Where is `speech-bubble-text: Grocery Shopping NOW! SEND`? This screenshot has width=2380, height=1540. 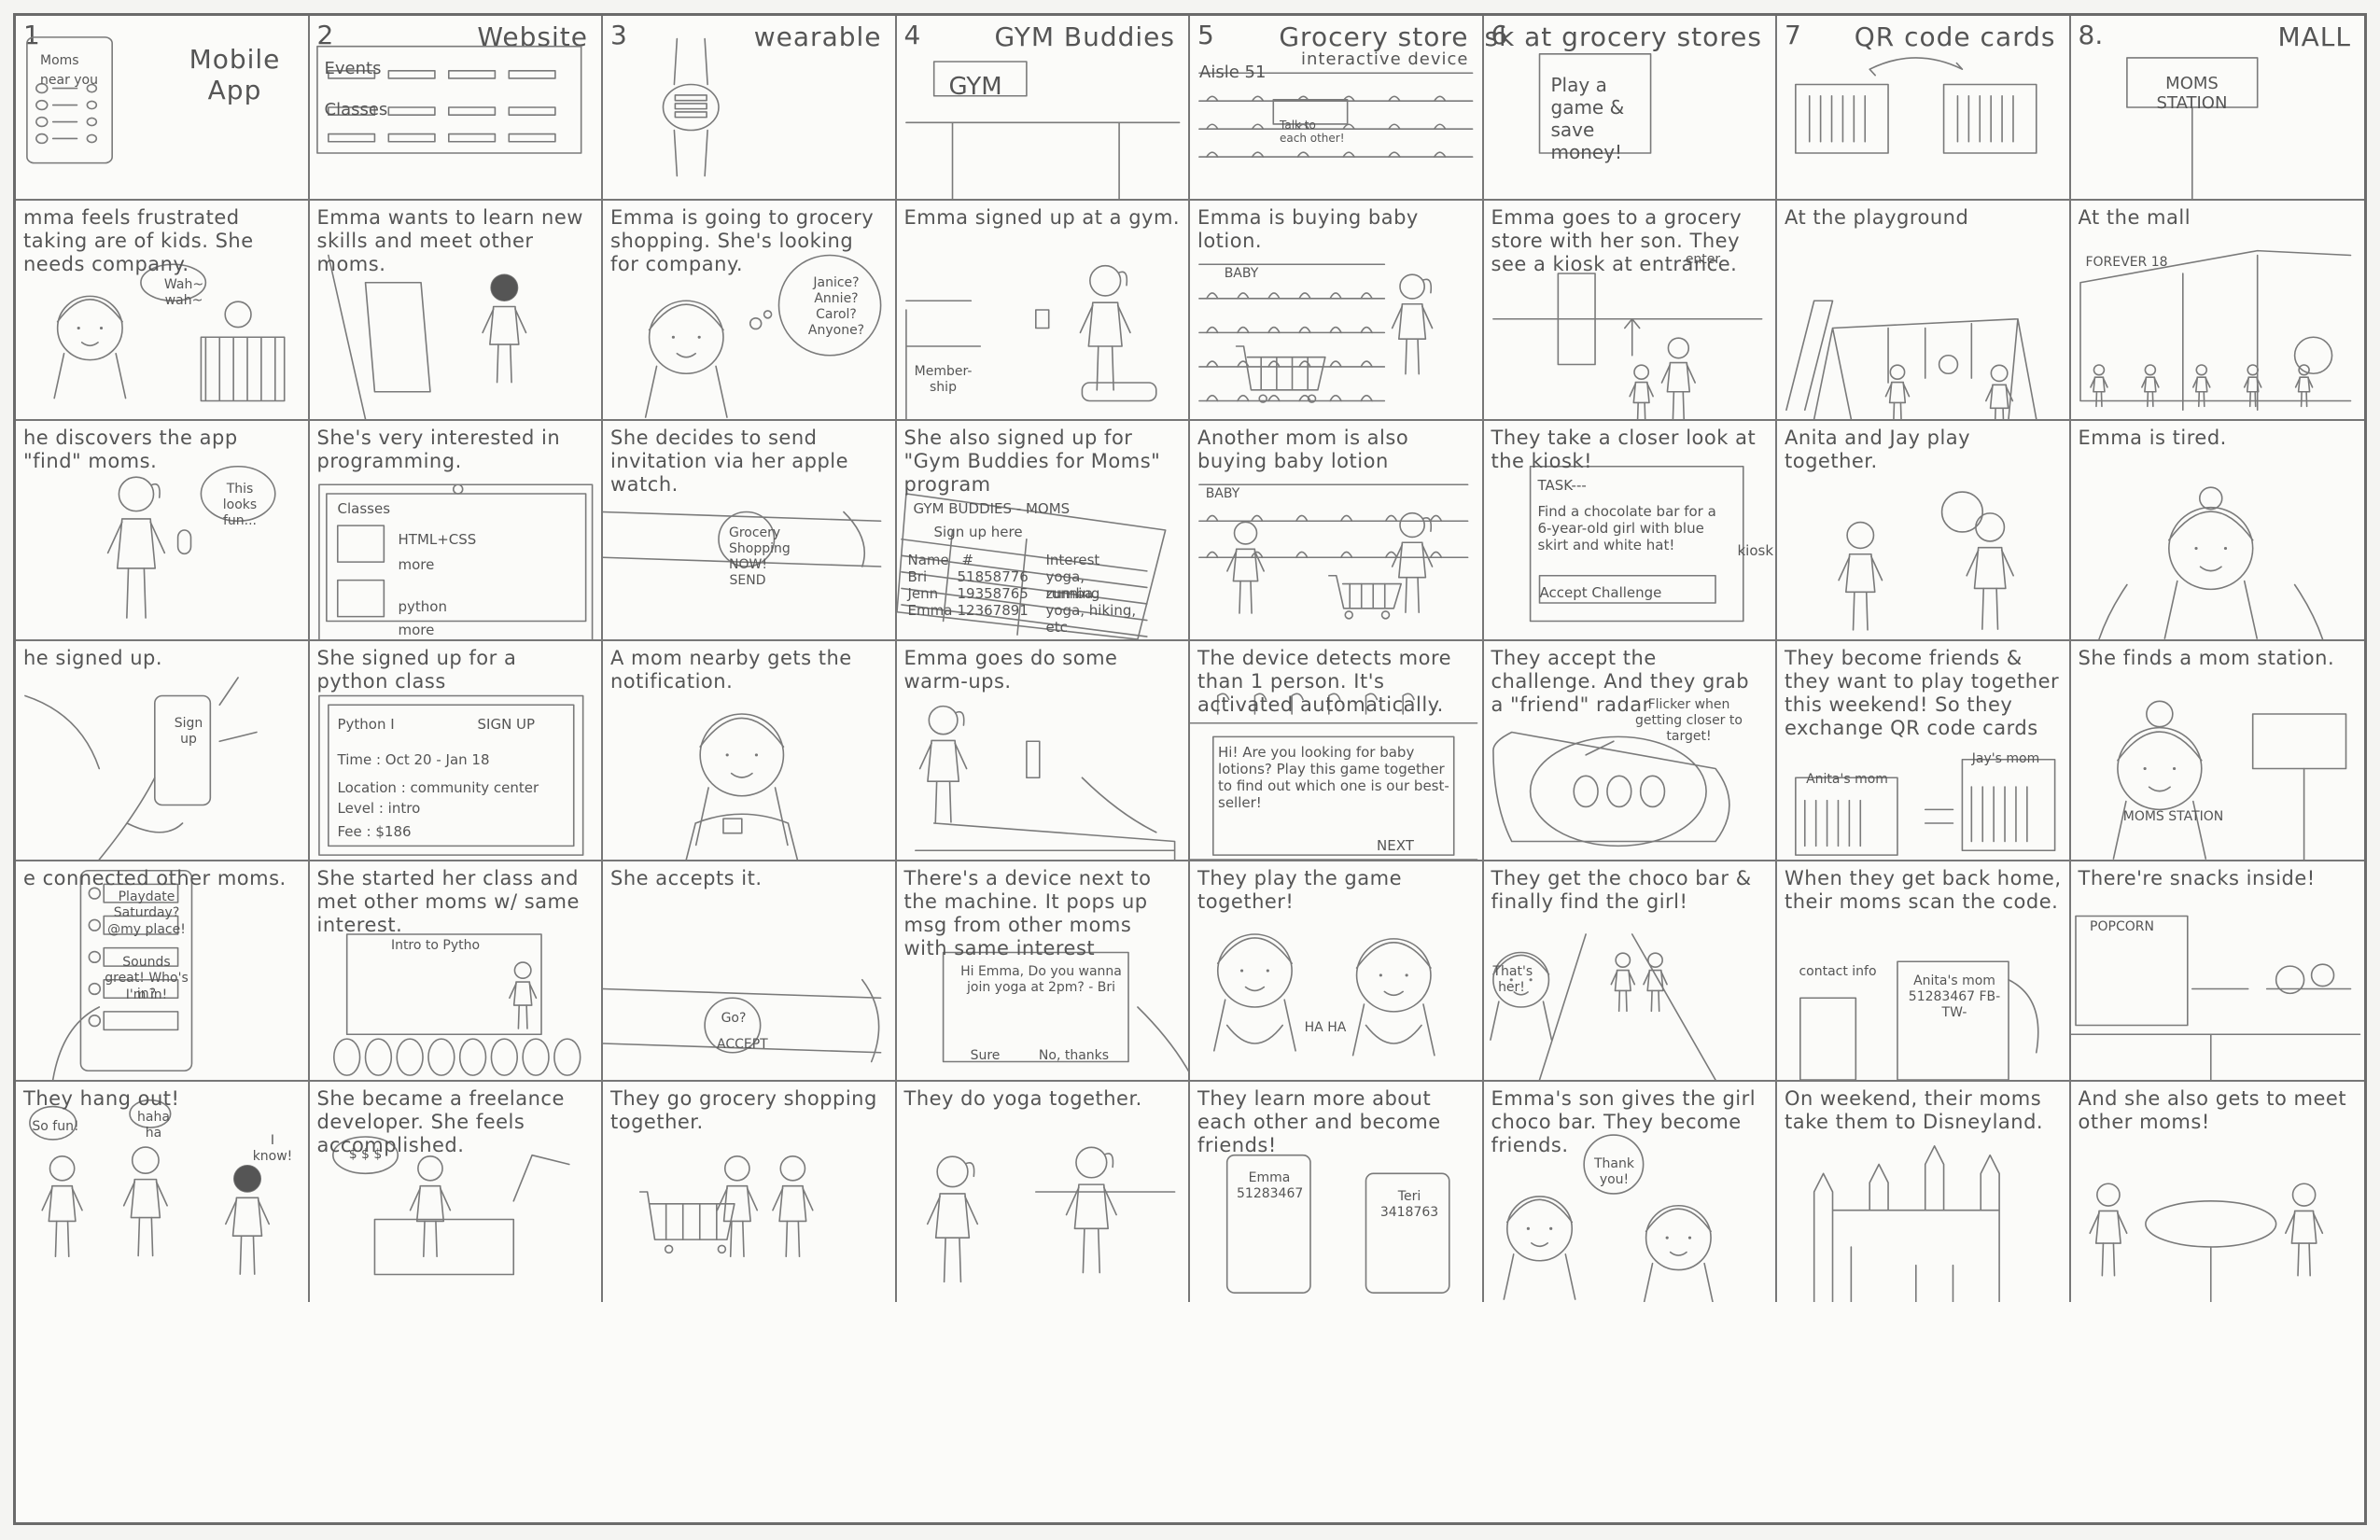 speech-bubble-text: Grocery Shopping NOW! SEND is located at coordinates (760, 556).